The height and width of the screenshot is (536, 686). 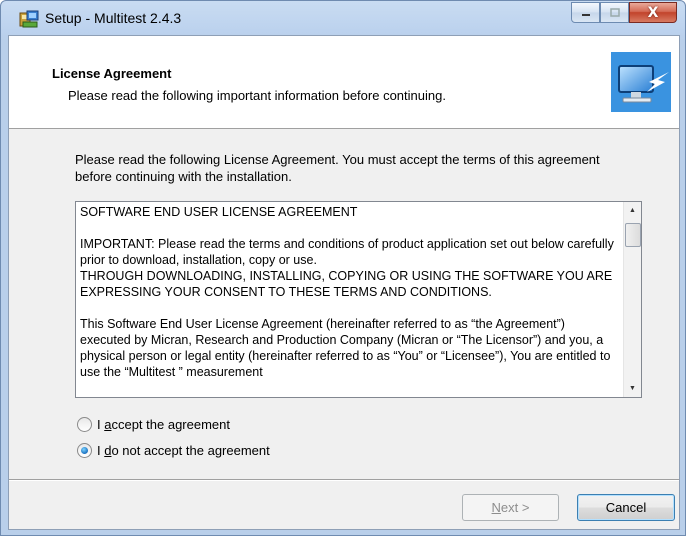 I want to click on decline-agreement-option: I do not accept the agreement, so click(x=173, y=450).